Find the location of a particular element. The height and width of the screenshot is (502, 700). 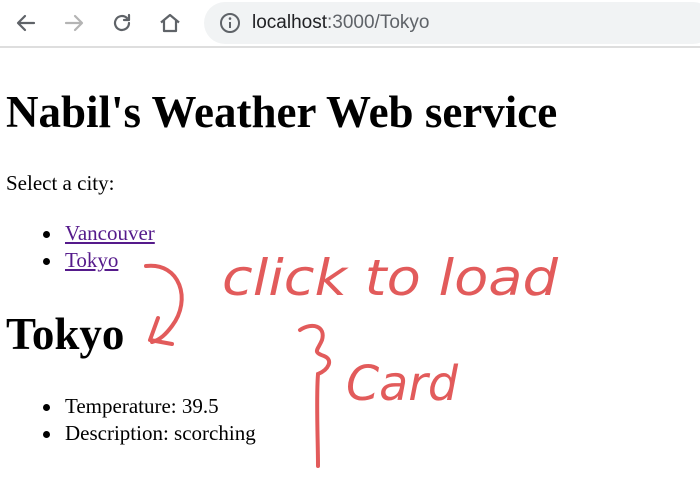

select-city-label: Select a city: is located at coordinates (60, 183).